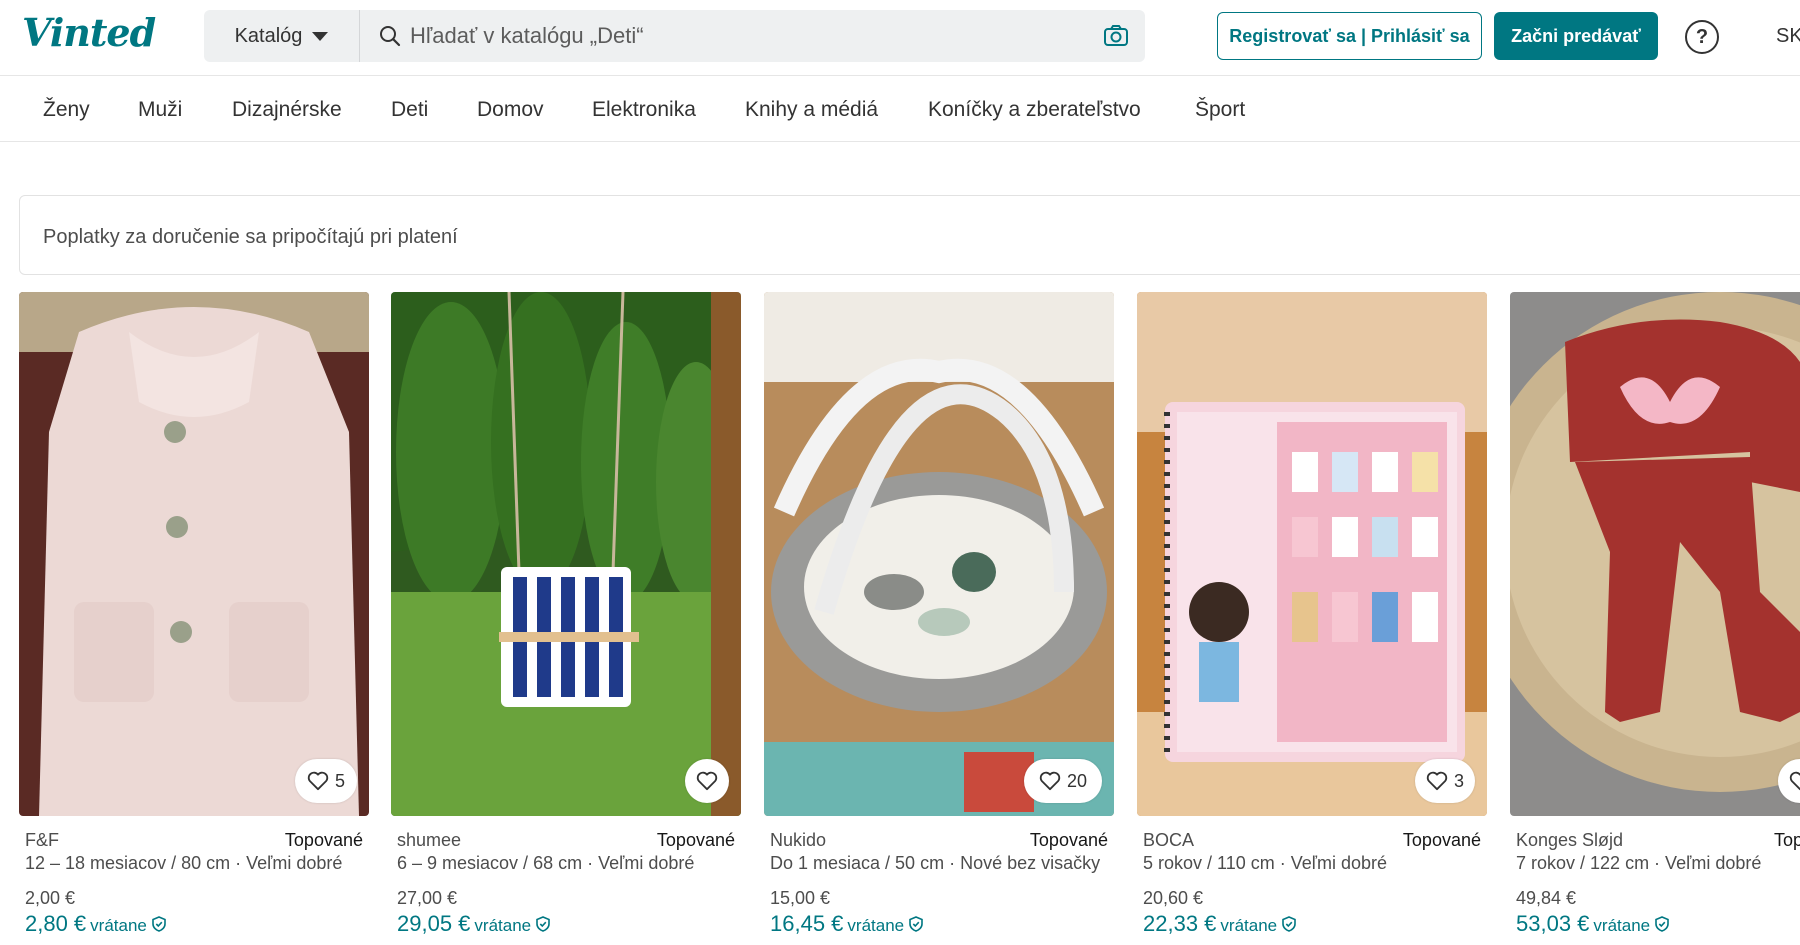 The height and width of the screenshot is (945, 1800). I want to click on favorite-button: 5, so click(326, 781).